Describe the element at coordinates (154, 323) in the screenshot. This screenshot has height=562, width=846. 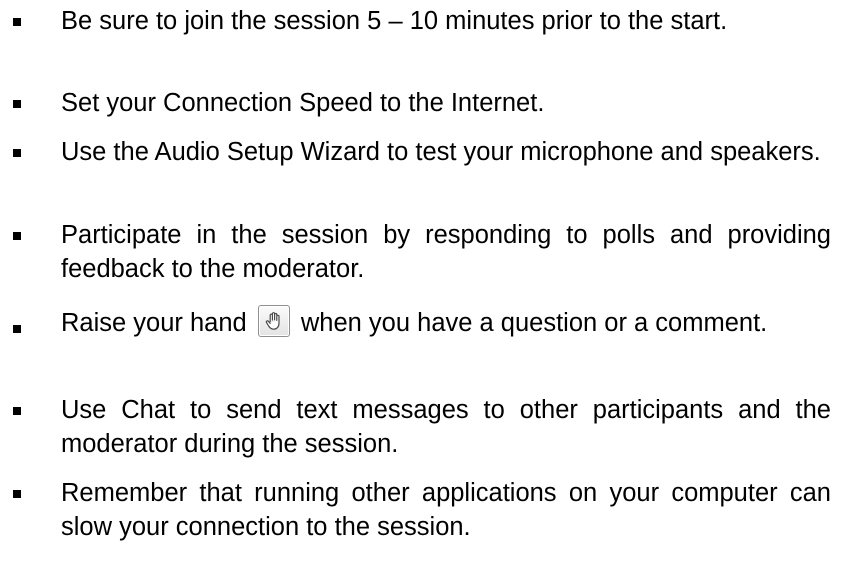
I see `raise-hand-text-before: Raise your hand` at that location.